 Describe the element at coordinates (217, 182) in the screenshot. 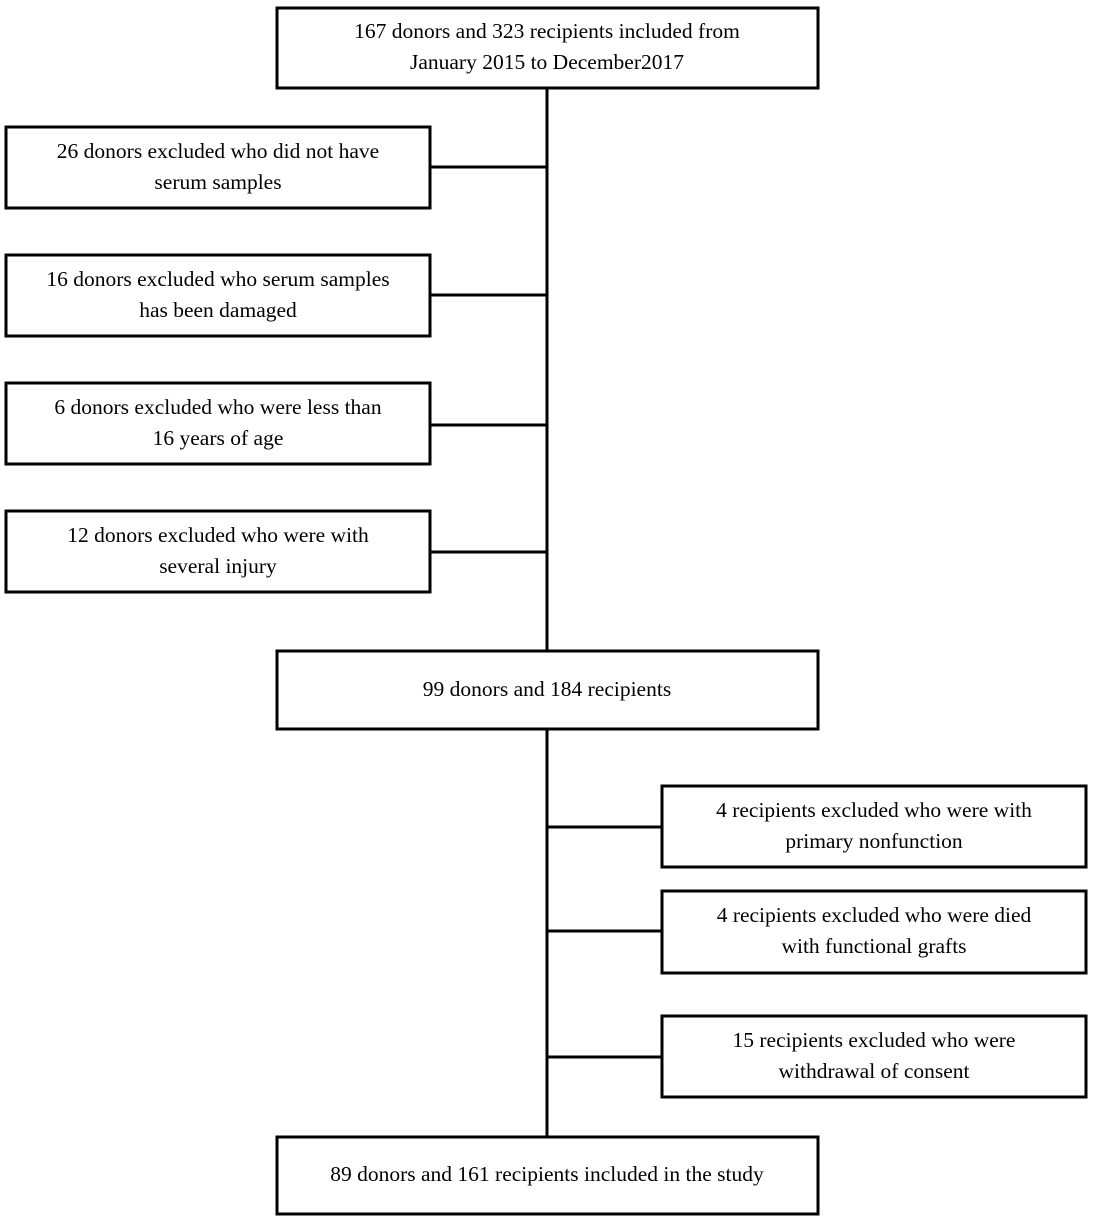

I see `donor-exclusion-1-line2: serum samples` at that location.